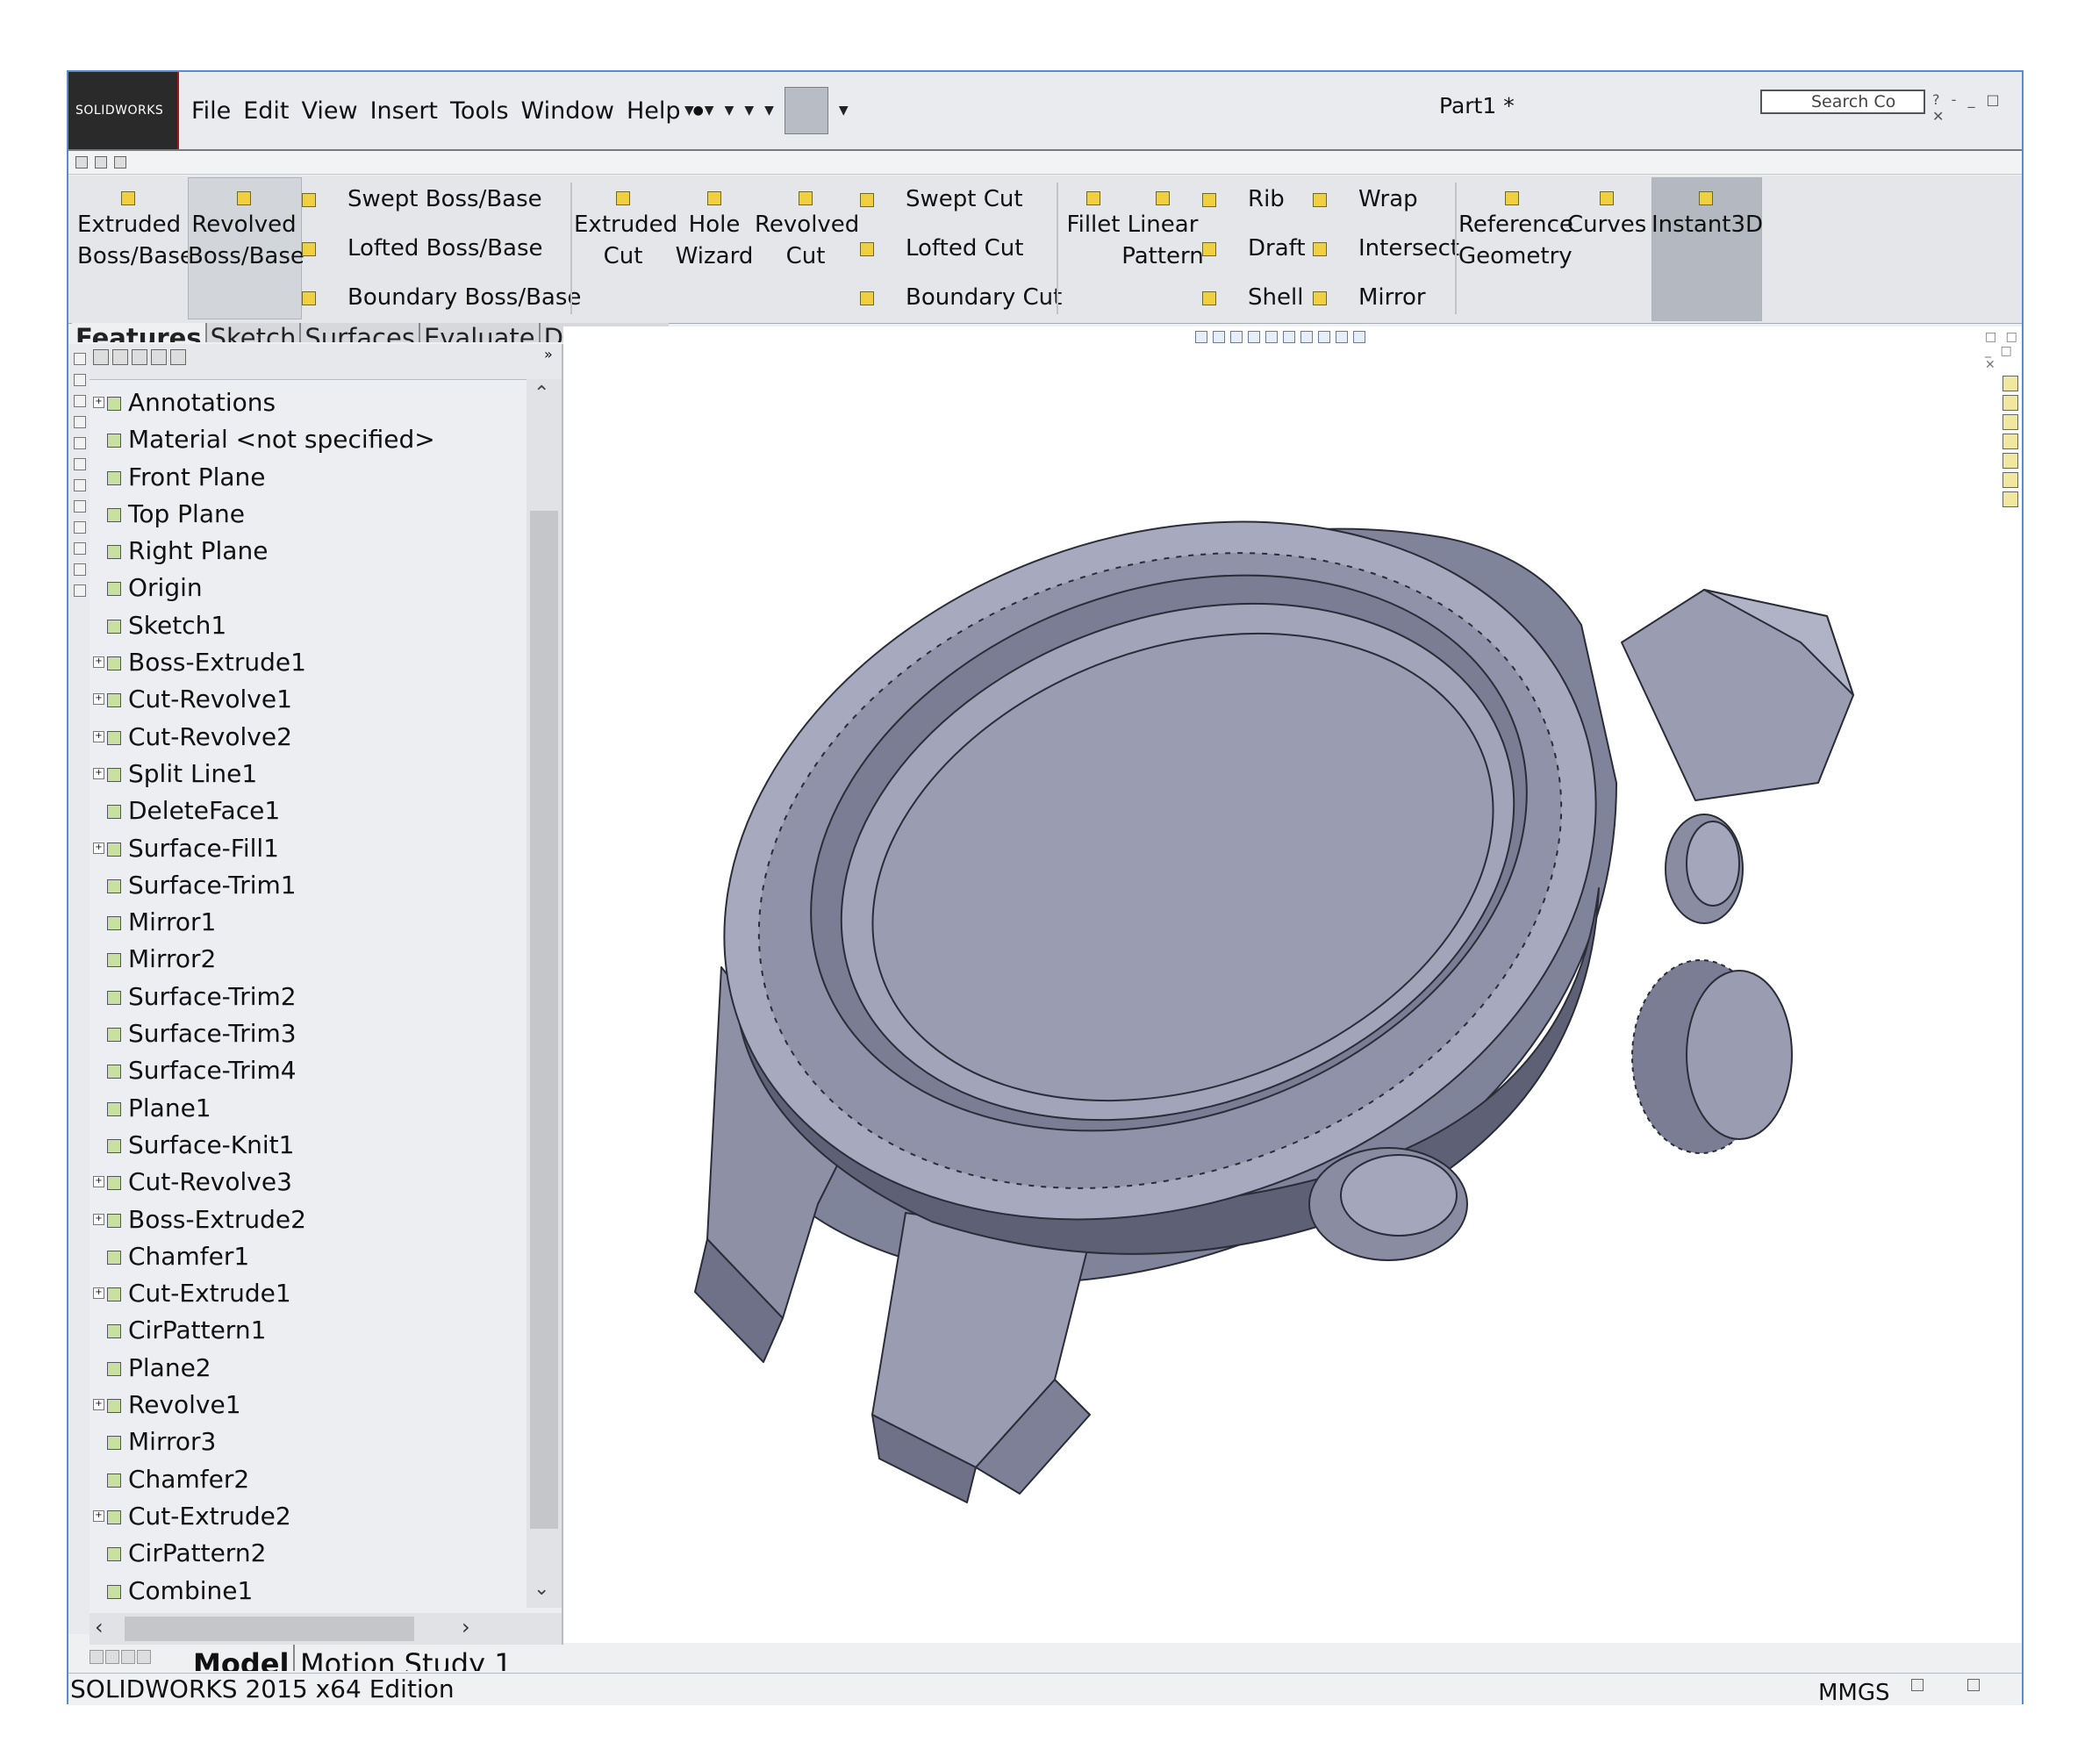 Image resolution: width=2092 pixels, height=1764 pixels. I want to click on tree-node: Right Plane, so click(309, 551).